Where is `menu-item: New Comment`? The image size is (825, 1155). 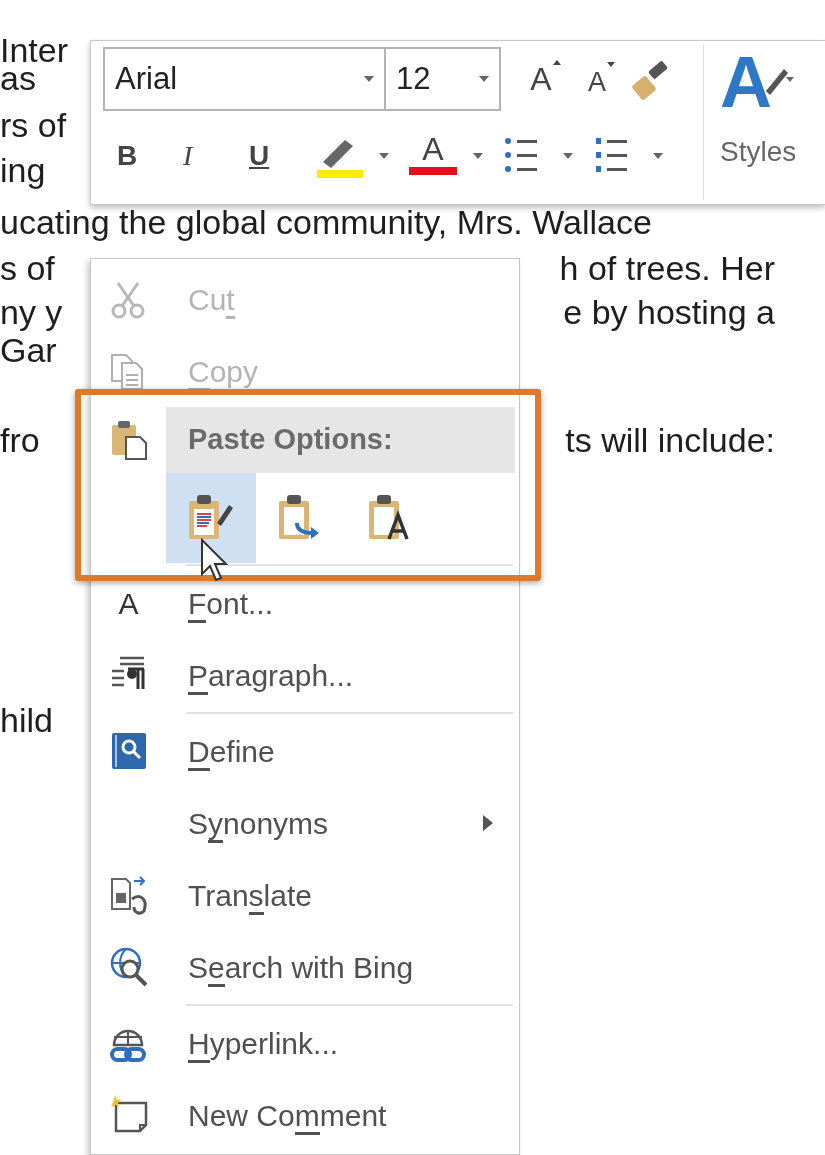
menu-item: New Comment is located at coordinates (305, 1115).